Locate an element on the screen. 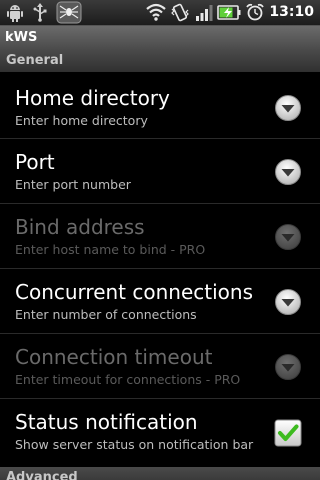 The height and width of the screenshot is (480, 320). wifi-icon is located at coordinates (156, 12).